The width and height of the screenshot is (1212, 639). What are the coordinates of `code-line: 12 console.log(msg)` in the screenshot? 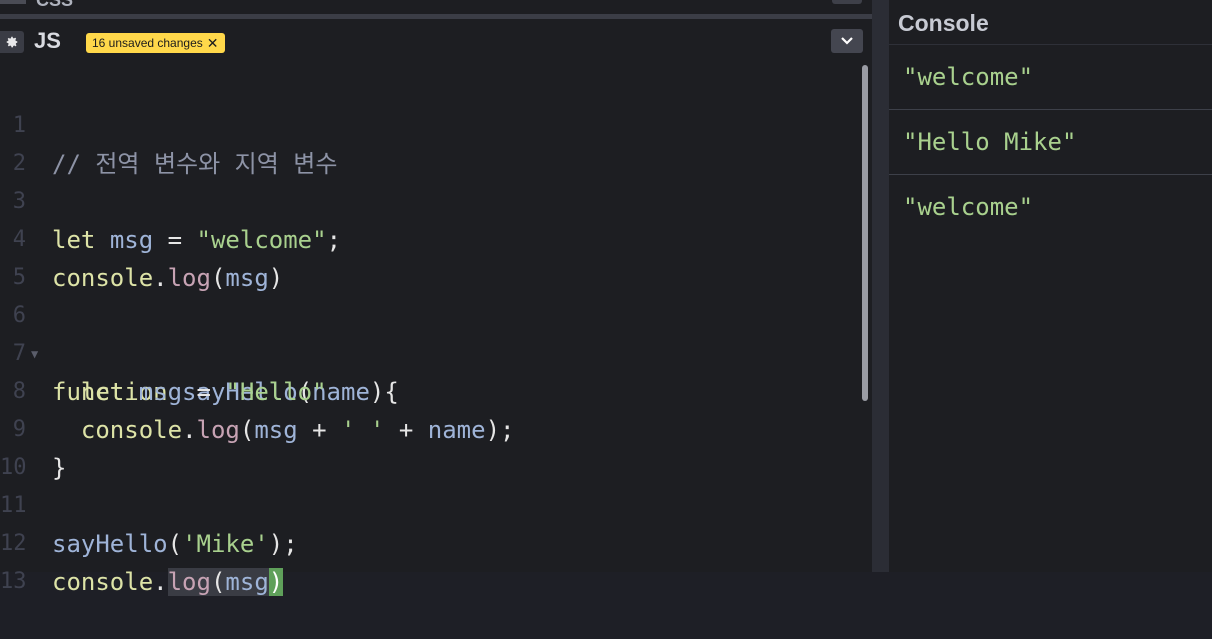 It's located at (430, 541).